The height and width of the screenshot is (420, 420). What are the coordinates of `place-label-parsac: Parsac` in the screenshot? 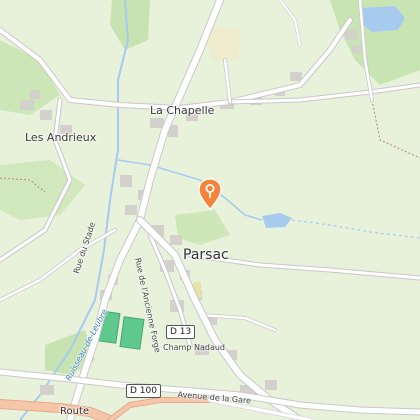 It's located at (206, 255).